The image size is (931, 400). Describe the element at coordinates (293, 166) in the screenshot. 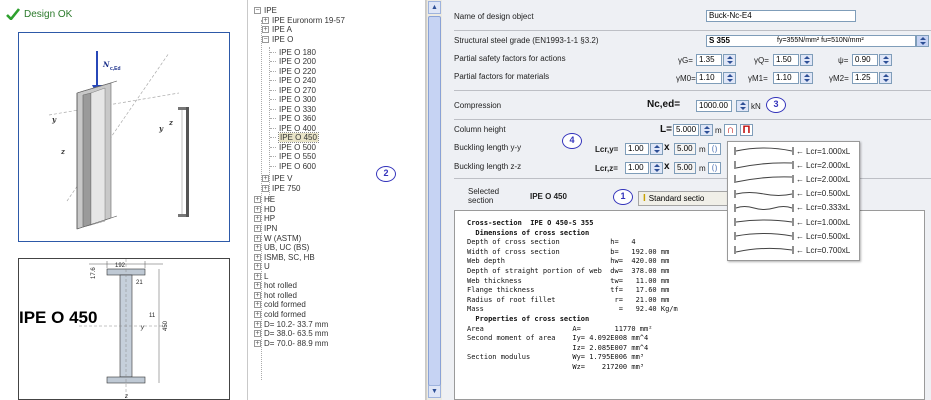

I see `tree-item: IPE O 600` at that location.